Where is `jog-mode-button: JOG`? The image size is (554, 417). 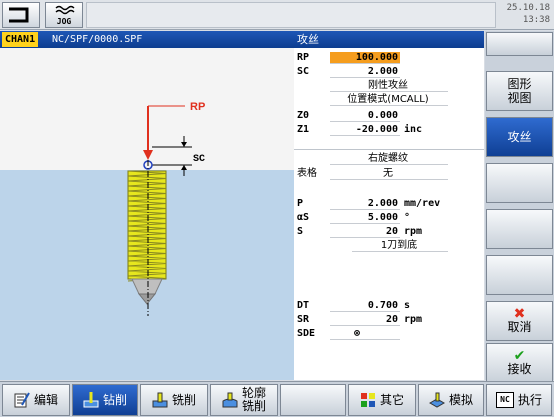
jog-mode-button: JOG is located at coordinates (64, 15).